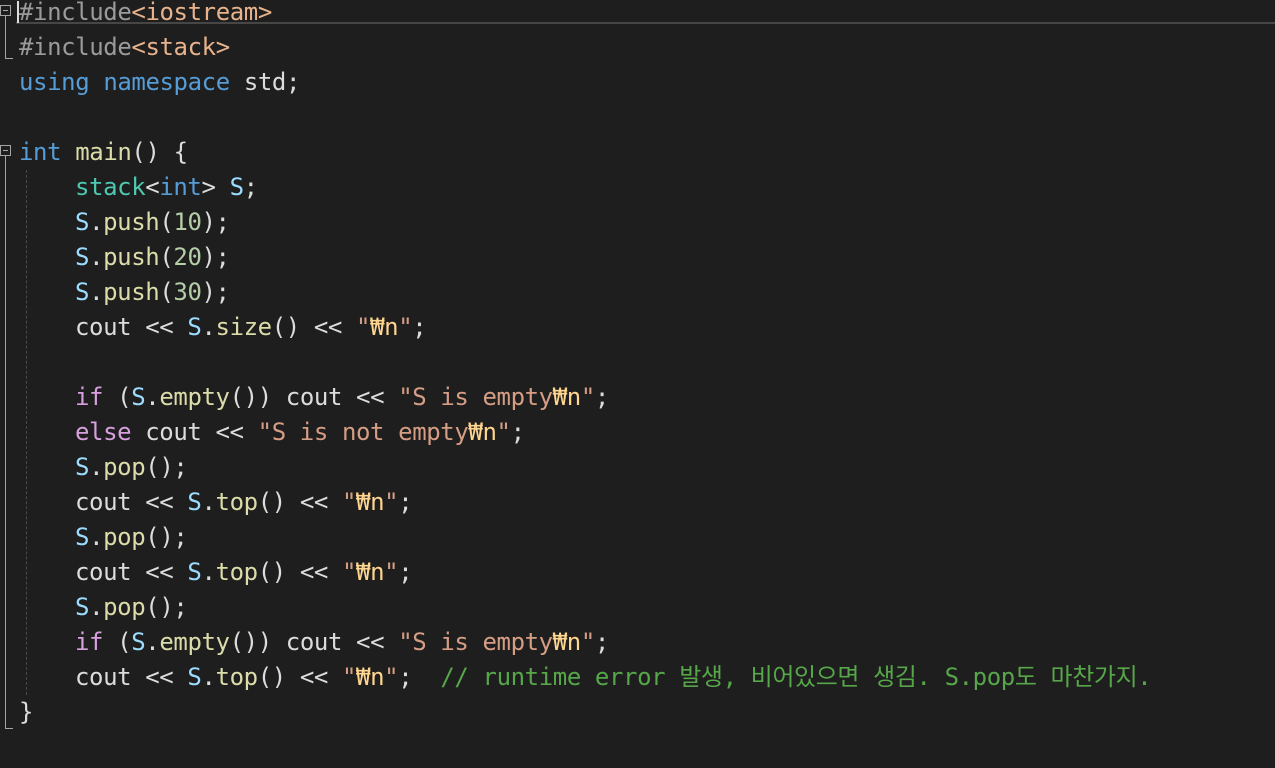 The width and height of the screenshot is (1275, 768). Describe the element at coordinates (647, 437) in the screenshot. I see `code-line: else cout << "S is not empty₩n";` at that location.